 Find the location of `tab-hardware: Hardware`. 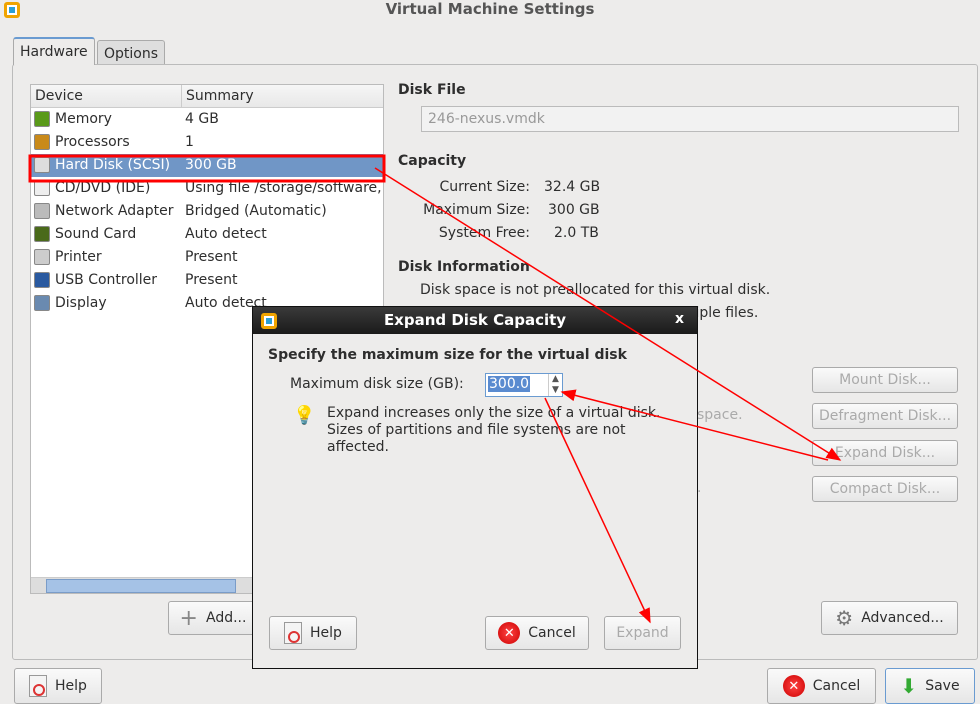

tab-hardware: Hardware is located at coordinates (54, 51).